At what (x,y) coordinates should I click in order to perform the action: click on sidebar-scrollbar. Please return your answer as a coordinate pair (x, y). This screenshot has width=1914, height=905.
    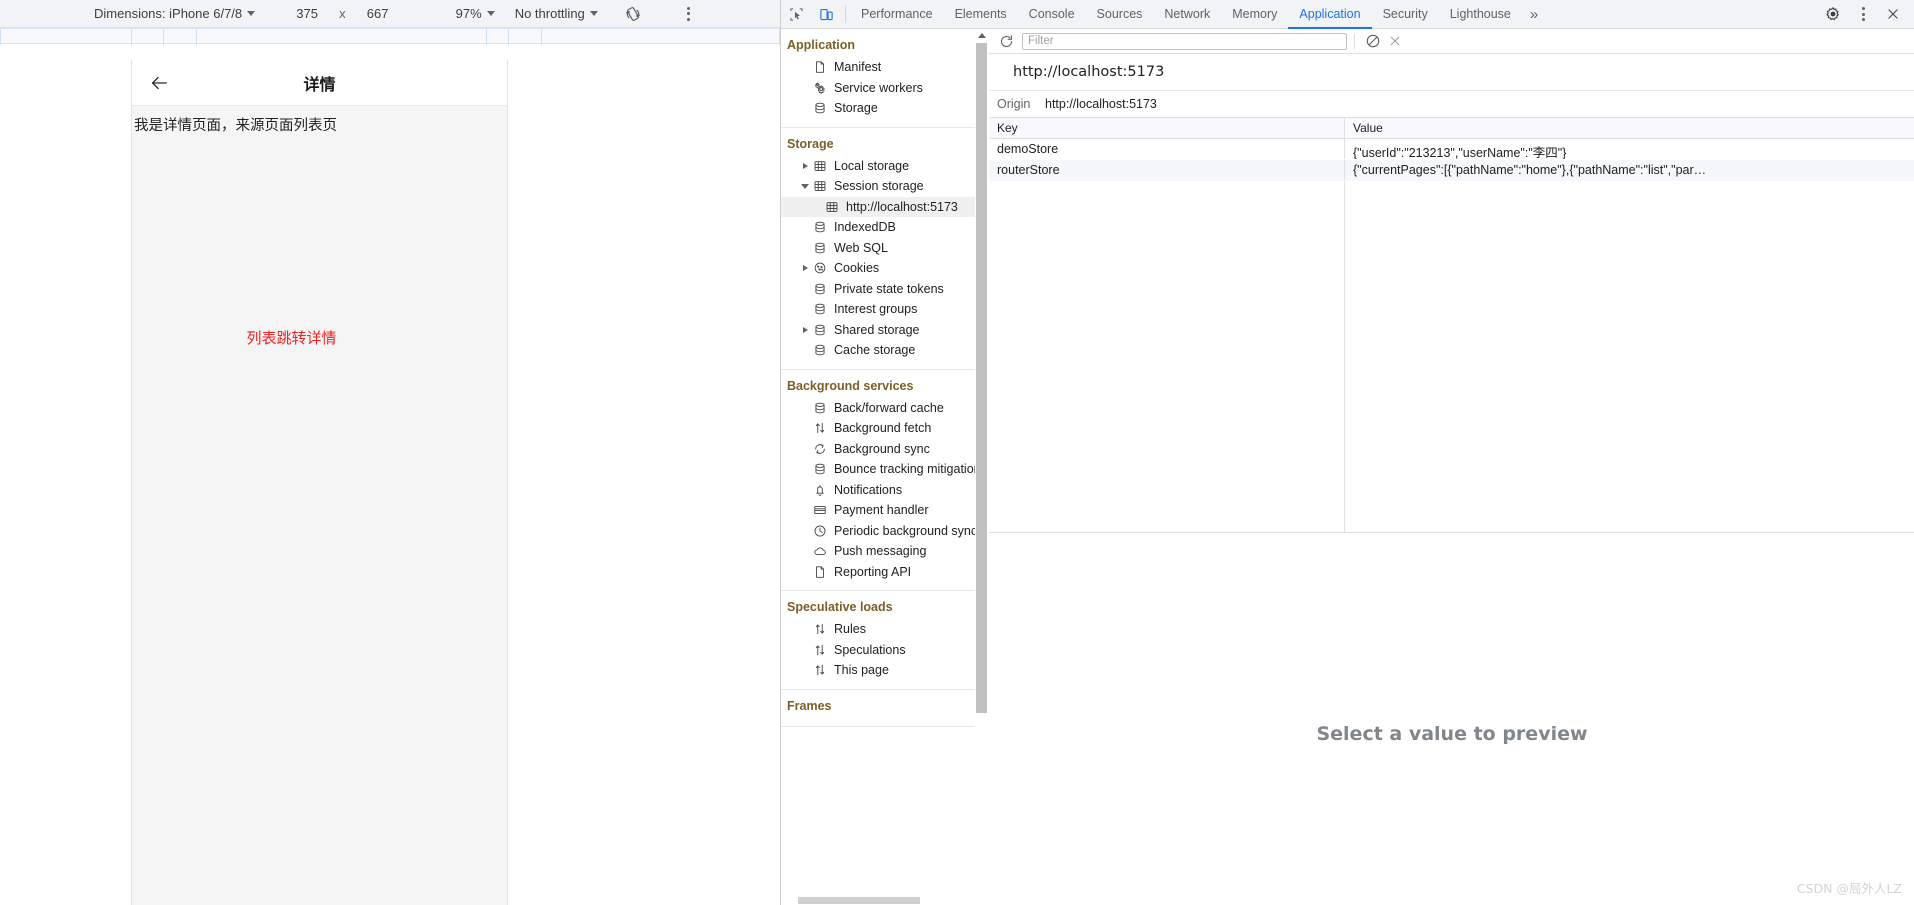
    Looking at the image, I should click on (981, 467).